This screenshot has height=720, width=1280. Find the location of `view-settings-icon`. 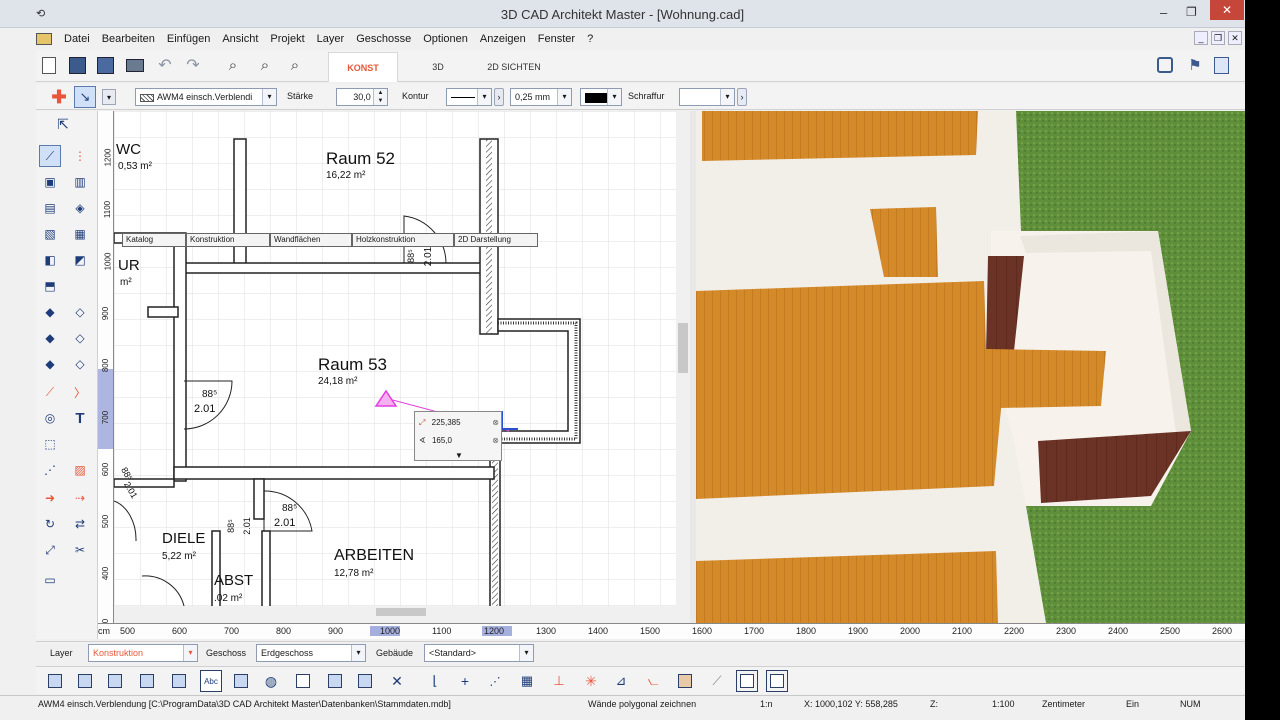

view-settings-icon is located at coordinates (1165, 65).